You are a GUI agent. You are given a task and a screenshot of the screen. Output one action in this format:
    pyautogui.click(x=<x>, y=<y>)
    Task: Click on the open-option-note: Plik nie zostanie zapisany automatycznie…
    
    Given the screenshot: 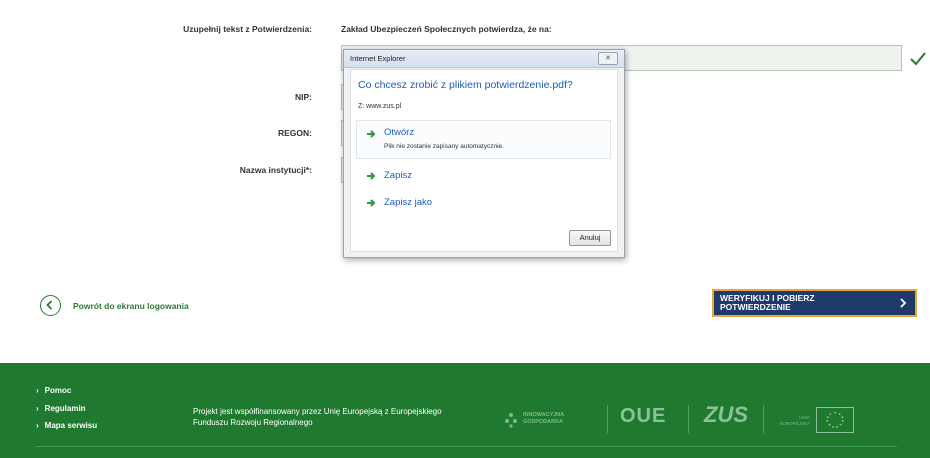 What is the action you would take?
    pyautogui.click(x=444, y=146)
    